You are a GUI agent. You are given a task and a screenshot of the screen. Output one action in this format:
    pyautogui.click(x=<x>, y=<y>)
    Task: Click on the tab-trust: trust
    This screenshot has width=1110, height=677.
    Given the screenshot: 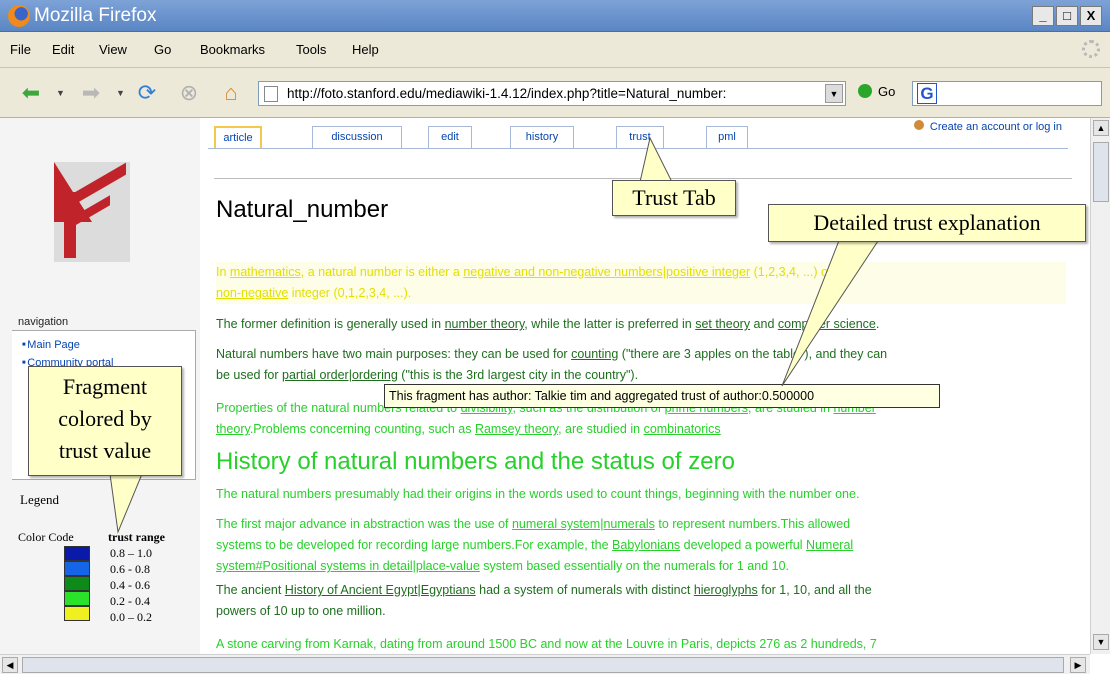 What is the action you would take?
    pyautogui.click(x=640, y=137)
    